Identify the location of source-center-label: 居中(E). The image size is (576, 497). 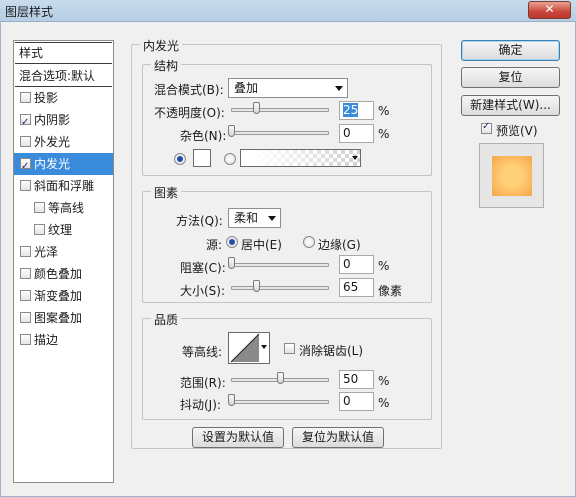
(261, 244).